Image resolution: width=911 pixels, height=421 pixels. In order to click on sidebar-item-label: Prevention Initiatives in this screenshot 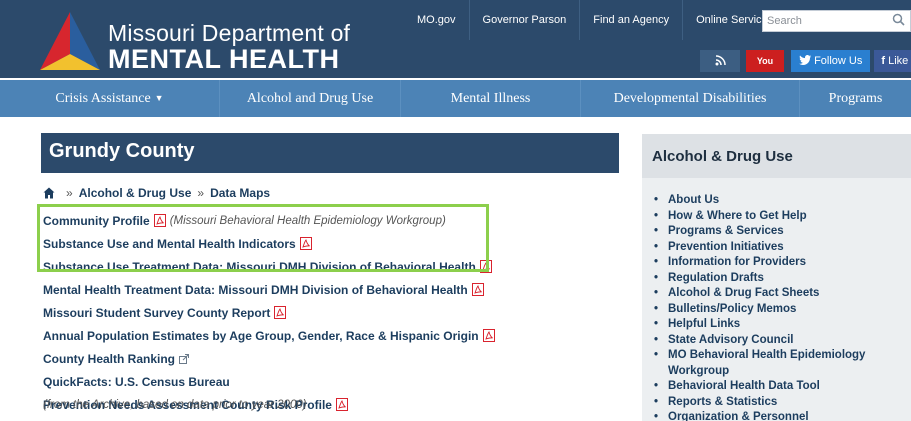, I will do `click(726, 246)`.